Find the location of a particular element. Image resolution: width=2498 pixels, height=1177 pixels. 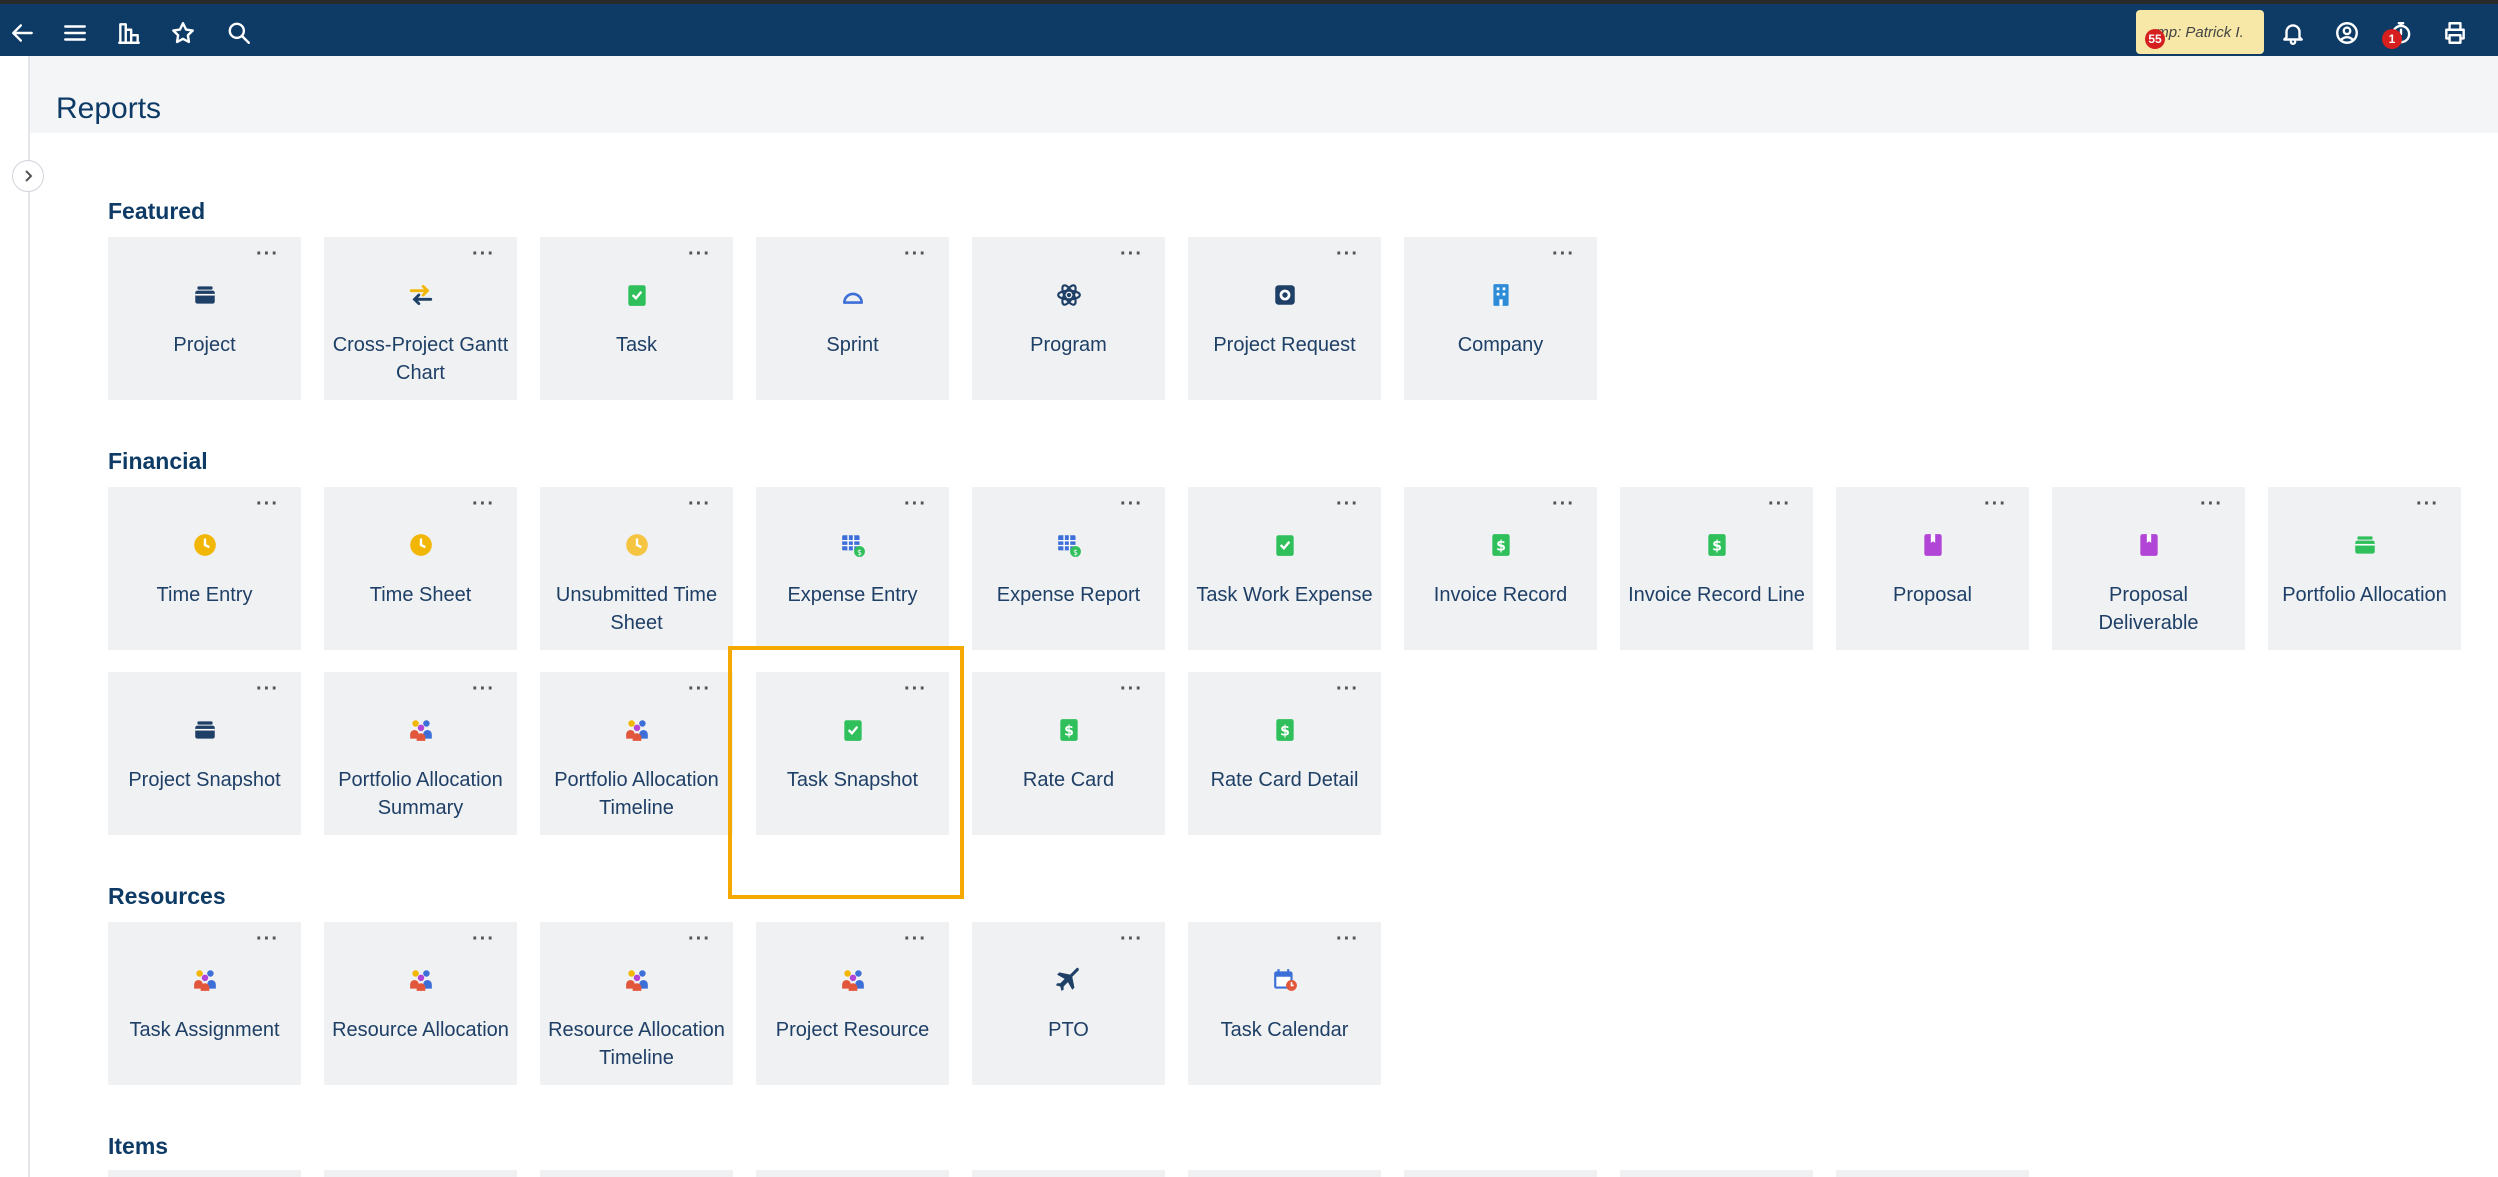

left-rail-divider is located at coordinates (29, 616).